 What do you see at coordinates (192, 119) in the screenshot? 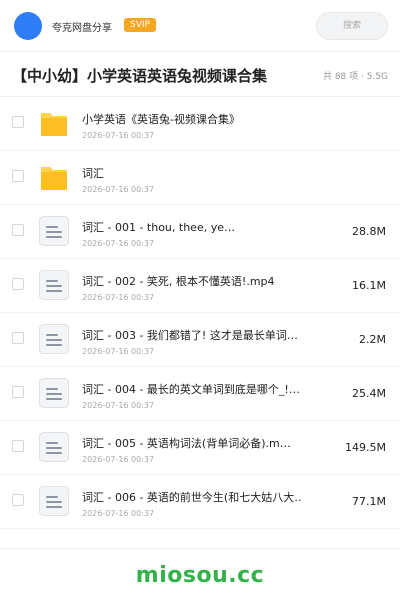
I see `item-name: 小学英语《英语兔-视频课合集》` at bounding box center [192, 119].